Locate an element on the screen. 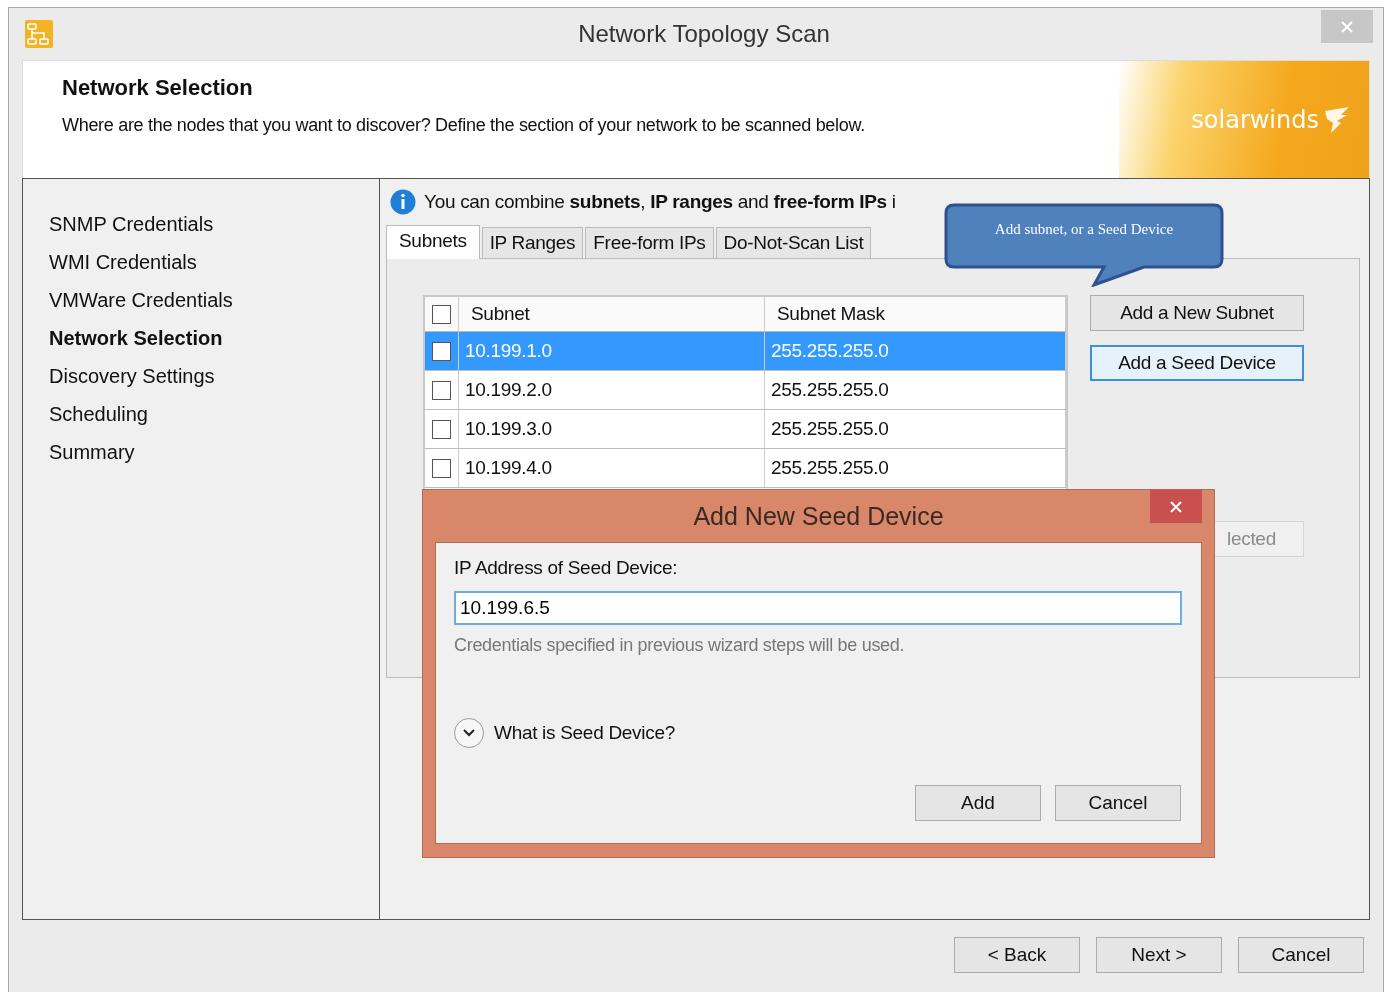 This screenshot has height=992, width=1397. close-button is located at coordinates (1176, 506).